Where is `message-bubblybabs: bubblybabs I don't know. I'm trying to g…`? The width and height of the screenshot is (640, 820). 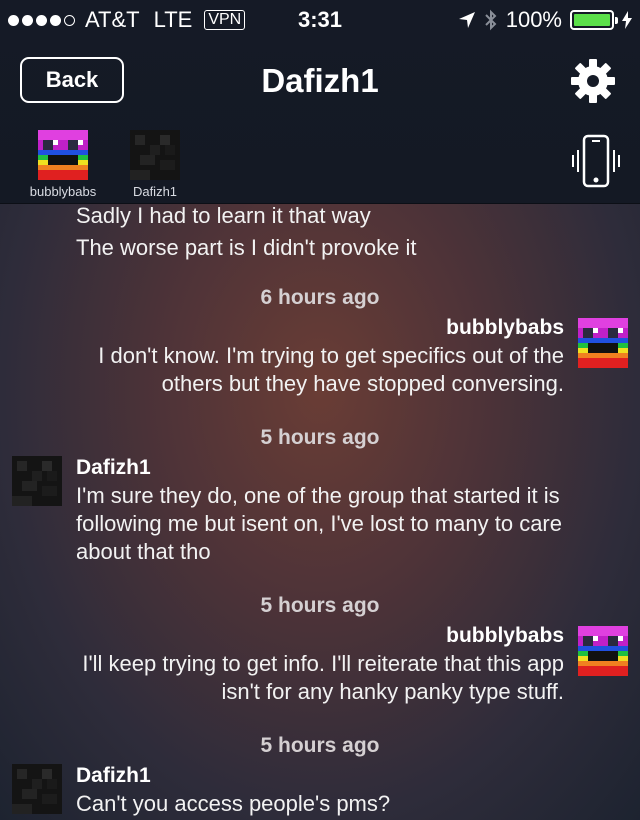
message-bubblybabs: bubblybabs I don't know. I'm trying to g… is located at coordinates (294, 356).